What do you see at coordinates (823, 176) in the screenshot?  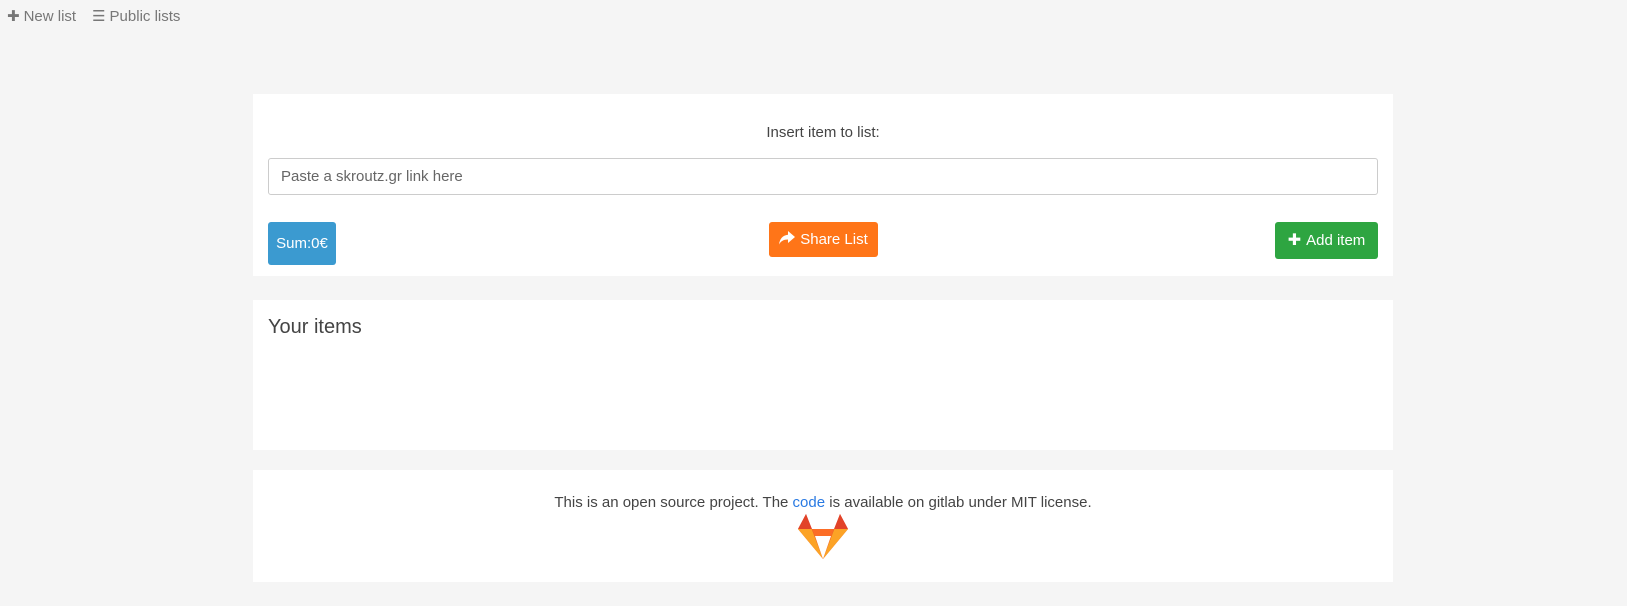 I see `url-input` at bounding box center [823, 176].